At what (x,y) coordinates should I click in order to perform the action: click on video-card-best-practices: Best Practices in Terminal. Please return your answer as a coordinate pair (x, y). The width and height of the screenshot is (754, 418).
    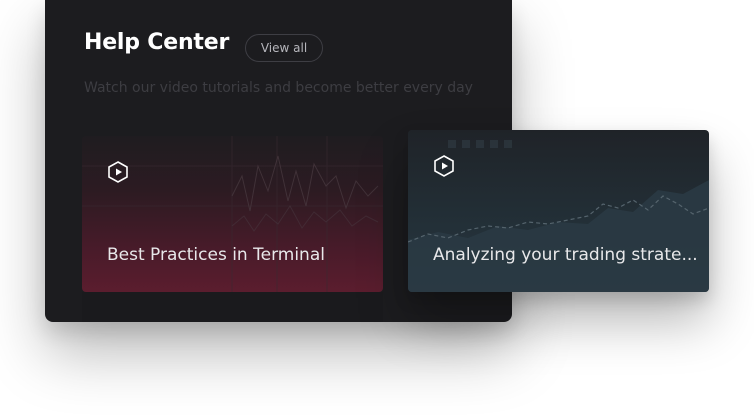
    Looking at the image, I should click on (232, 214).